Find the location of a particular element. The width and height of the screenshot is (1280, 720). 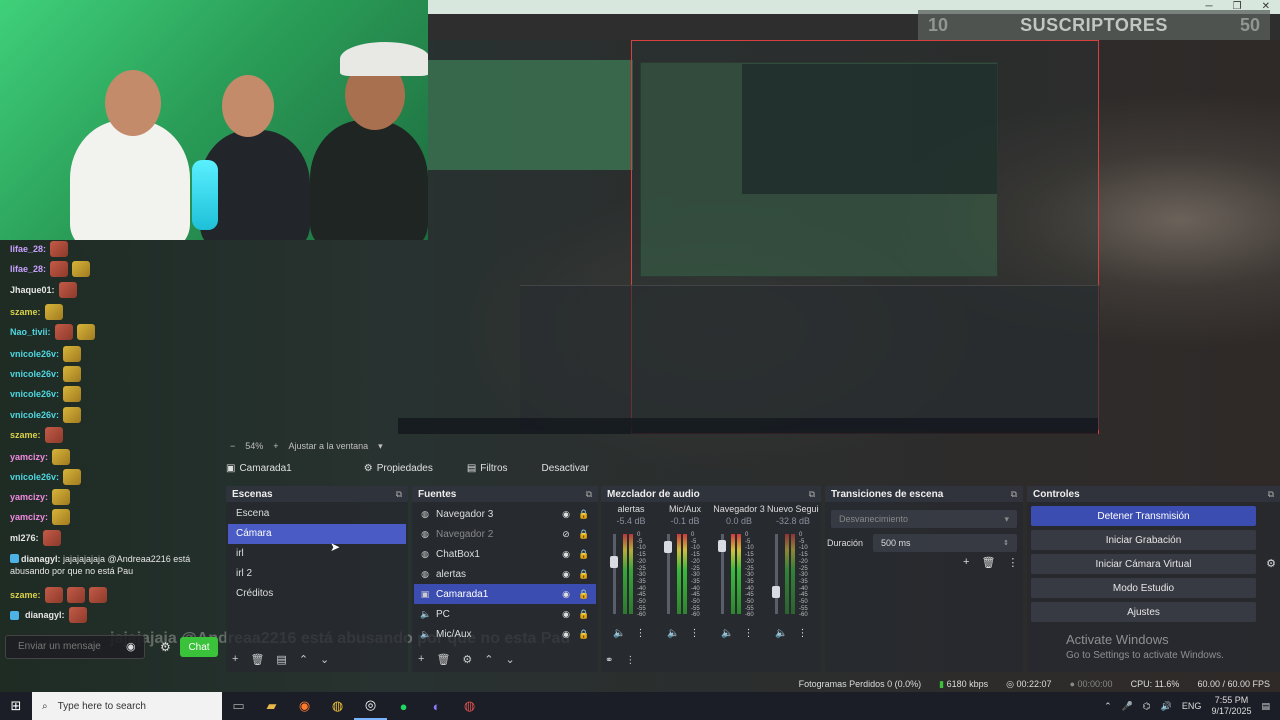

discord-icon: ◐ is located at coordinates (436, 706).